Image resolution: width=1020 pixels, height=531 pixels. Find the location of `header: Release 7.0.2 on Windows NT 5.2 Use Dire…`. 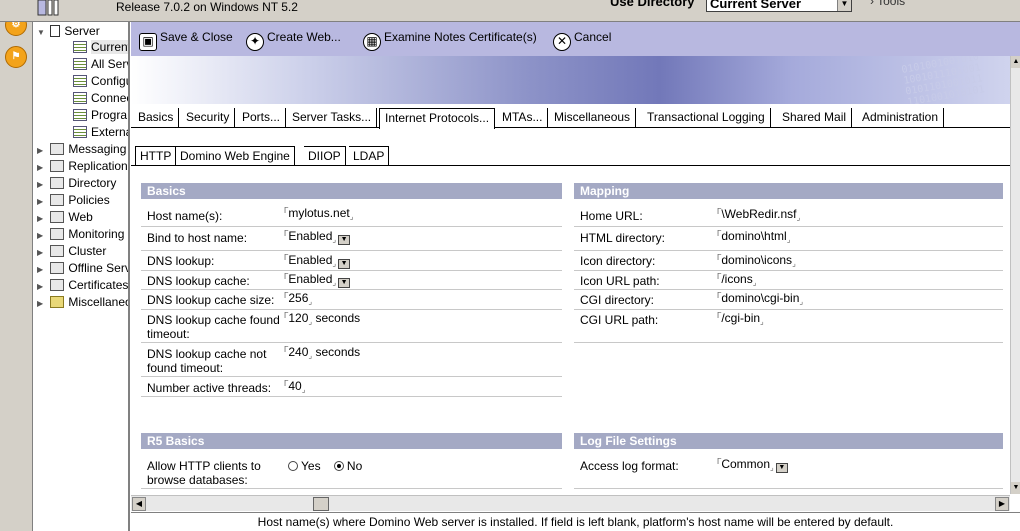

header: Release 7.0.2 on Windows NT 5.2 Use Dire… is located at coordinates (510, 11).